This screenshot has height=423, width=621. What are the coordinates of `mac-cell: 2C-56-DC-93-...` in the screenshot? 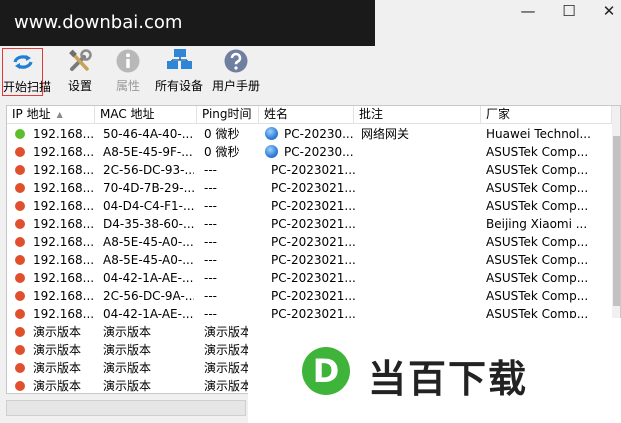 It's located at (148, 170).